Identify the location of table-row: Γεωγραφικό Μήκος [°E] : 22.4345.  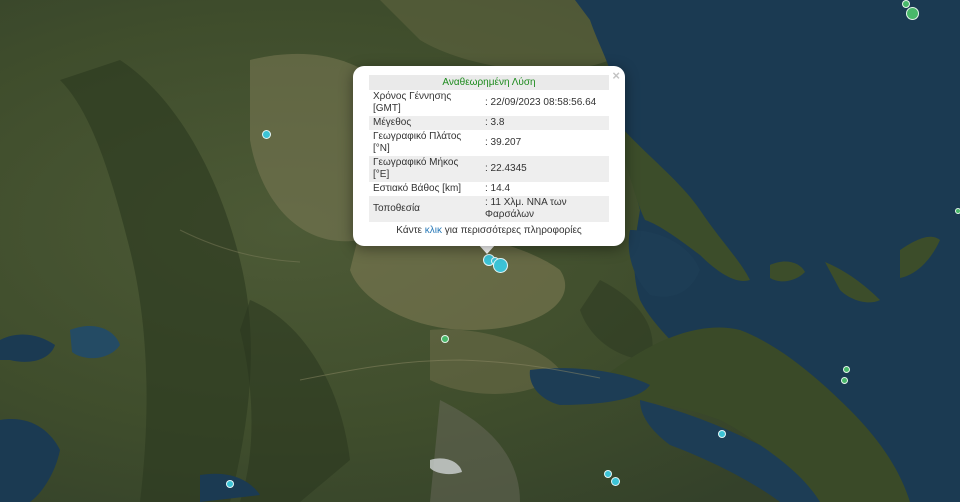
(489, 169).